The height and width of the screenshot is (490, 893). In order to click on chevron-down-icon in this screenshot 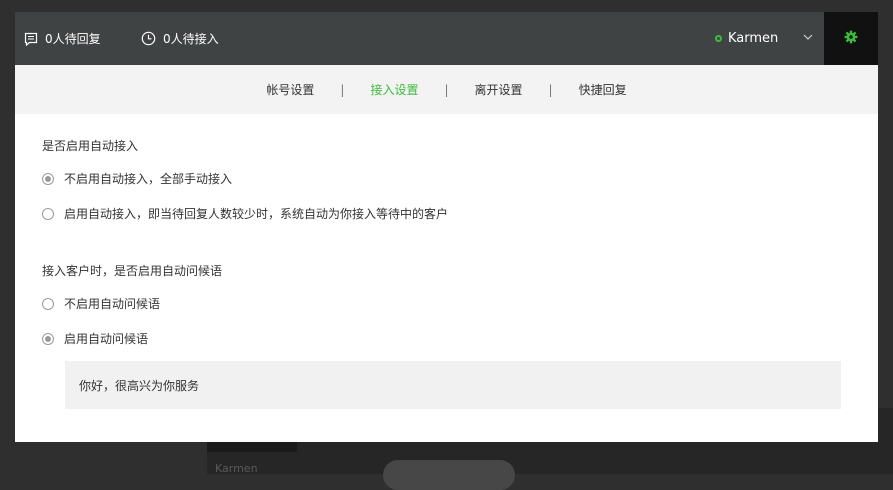, I will do `click(808, 38)`.